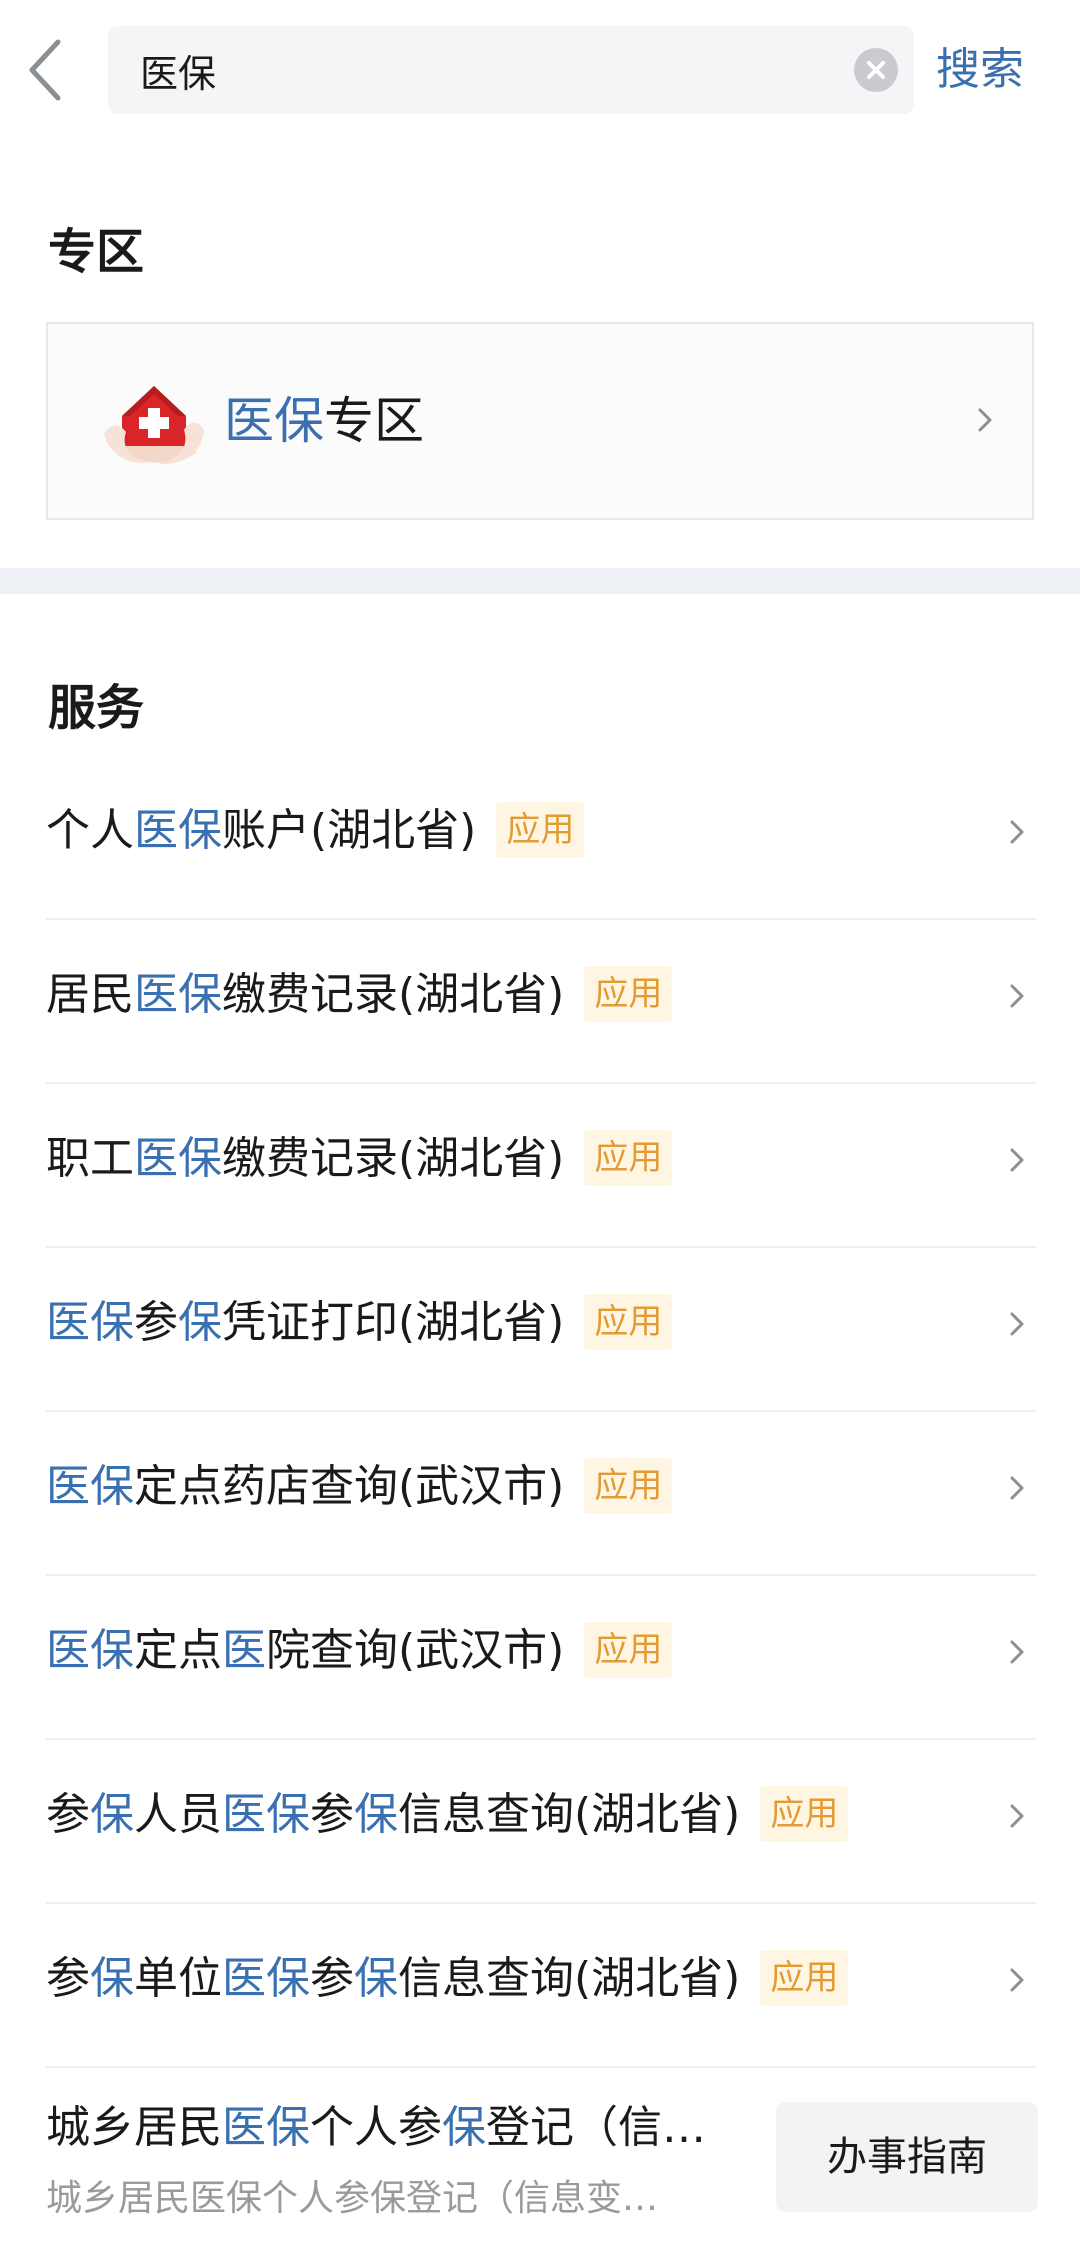 This screenshot has width=1080, height=2263. I want to click on back-button, so click(47, 70).